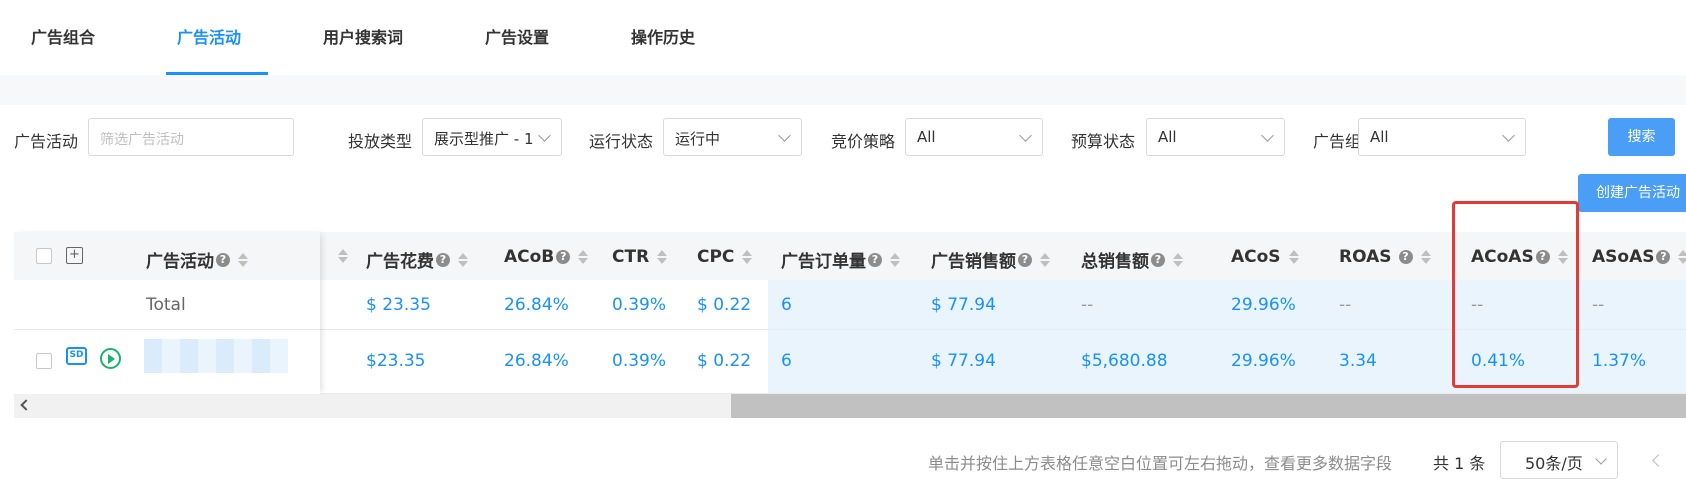 This screenshot has width=1686, height=486. Describe the element at coordinates (546, 257) in the screenshot. I see `col-header-acob: ACoB?` at that location.